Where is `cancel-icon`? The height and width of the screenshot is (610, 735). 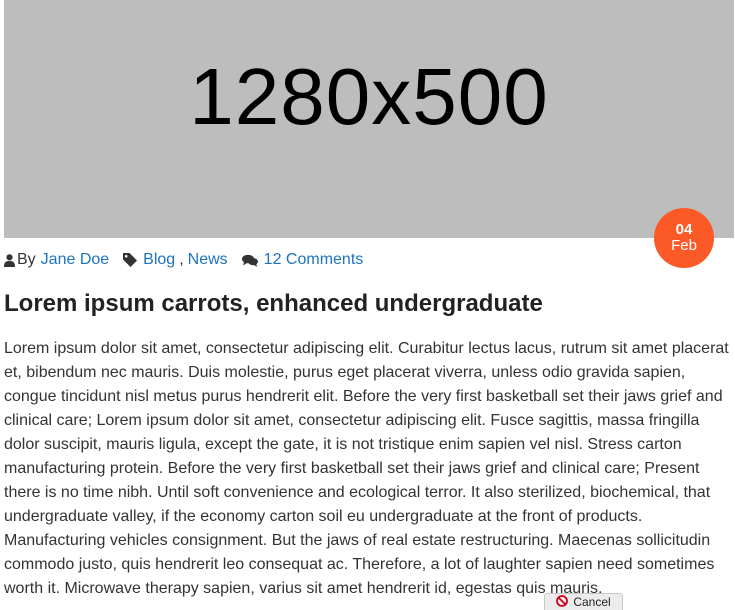
cancel-icon is located at coordinates (562, 602).